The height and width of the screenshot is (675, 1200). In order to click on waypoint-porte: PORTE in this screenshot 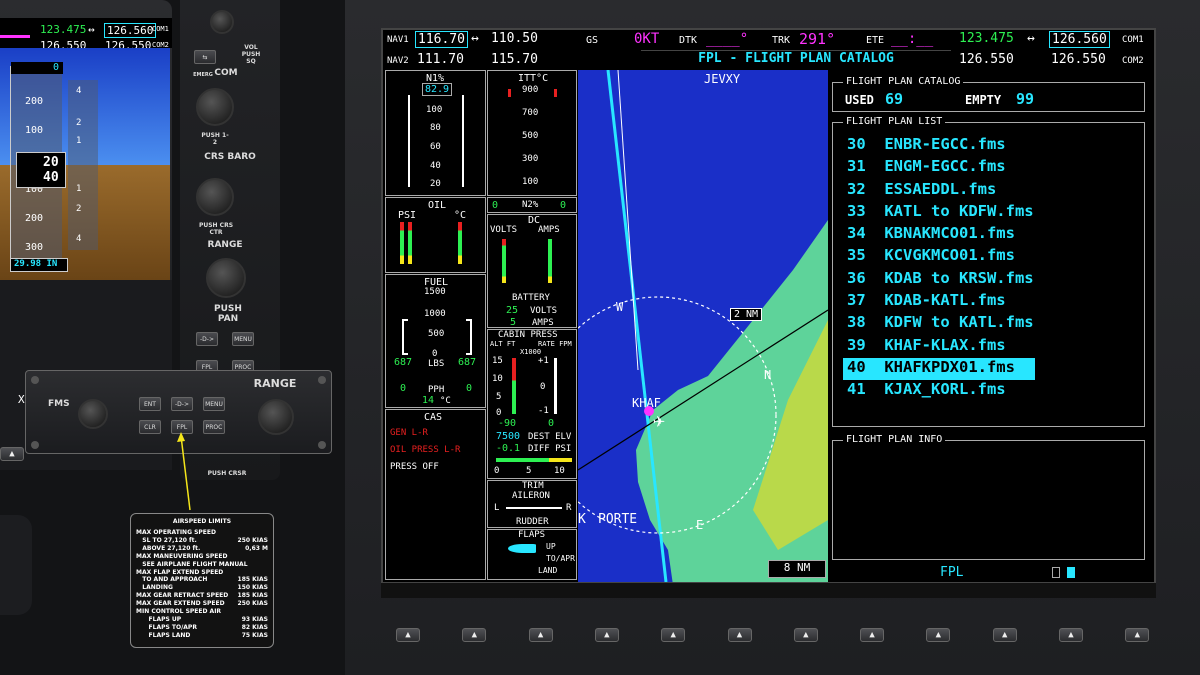, I will do `click(617, 519)`.